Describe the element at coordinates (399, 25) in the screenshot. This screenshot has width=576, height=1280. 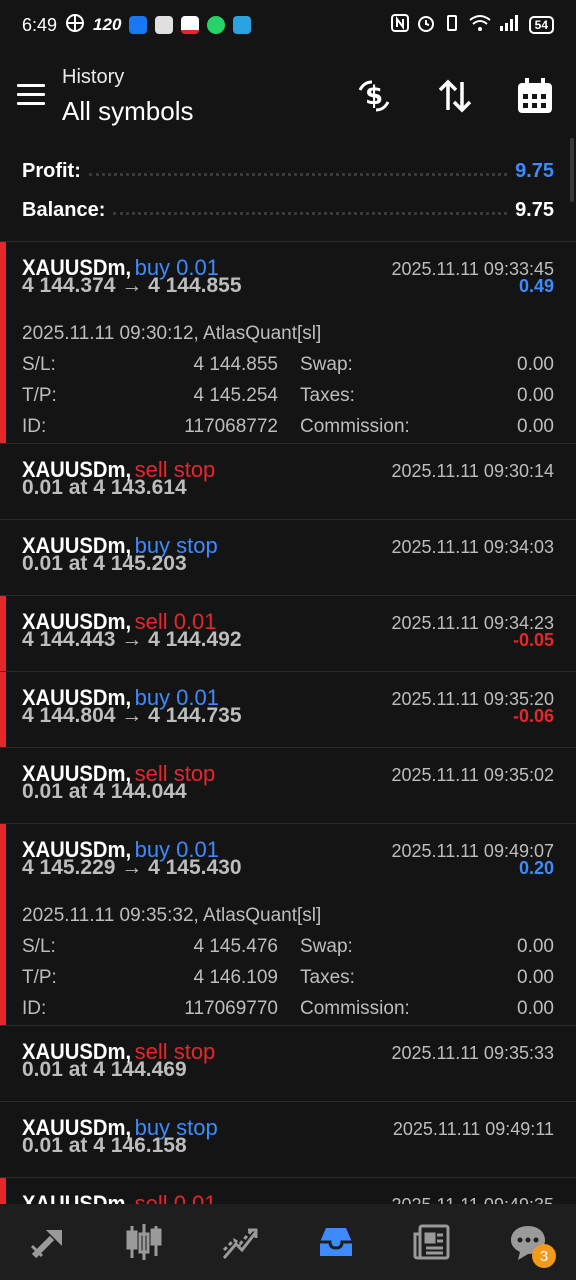
I see `nfc-icon` at that location.